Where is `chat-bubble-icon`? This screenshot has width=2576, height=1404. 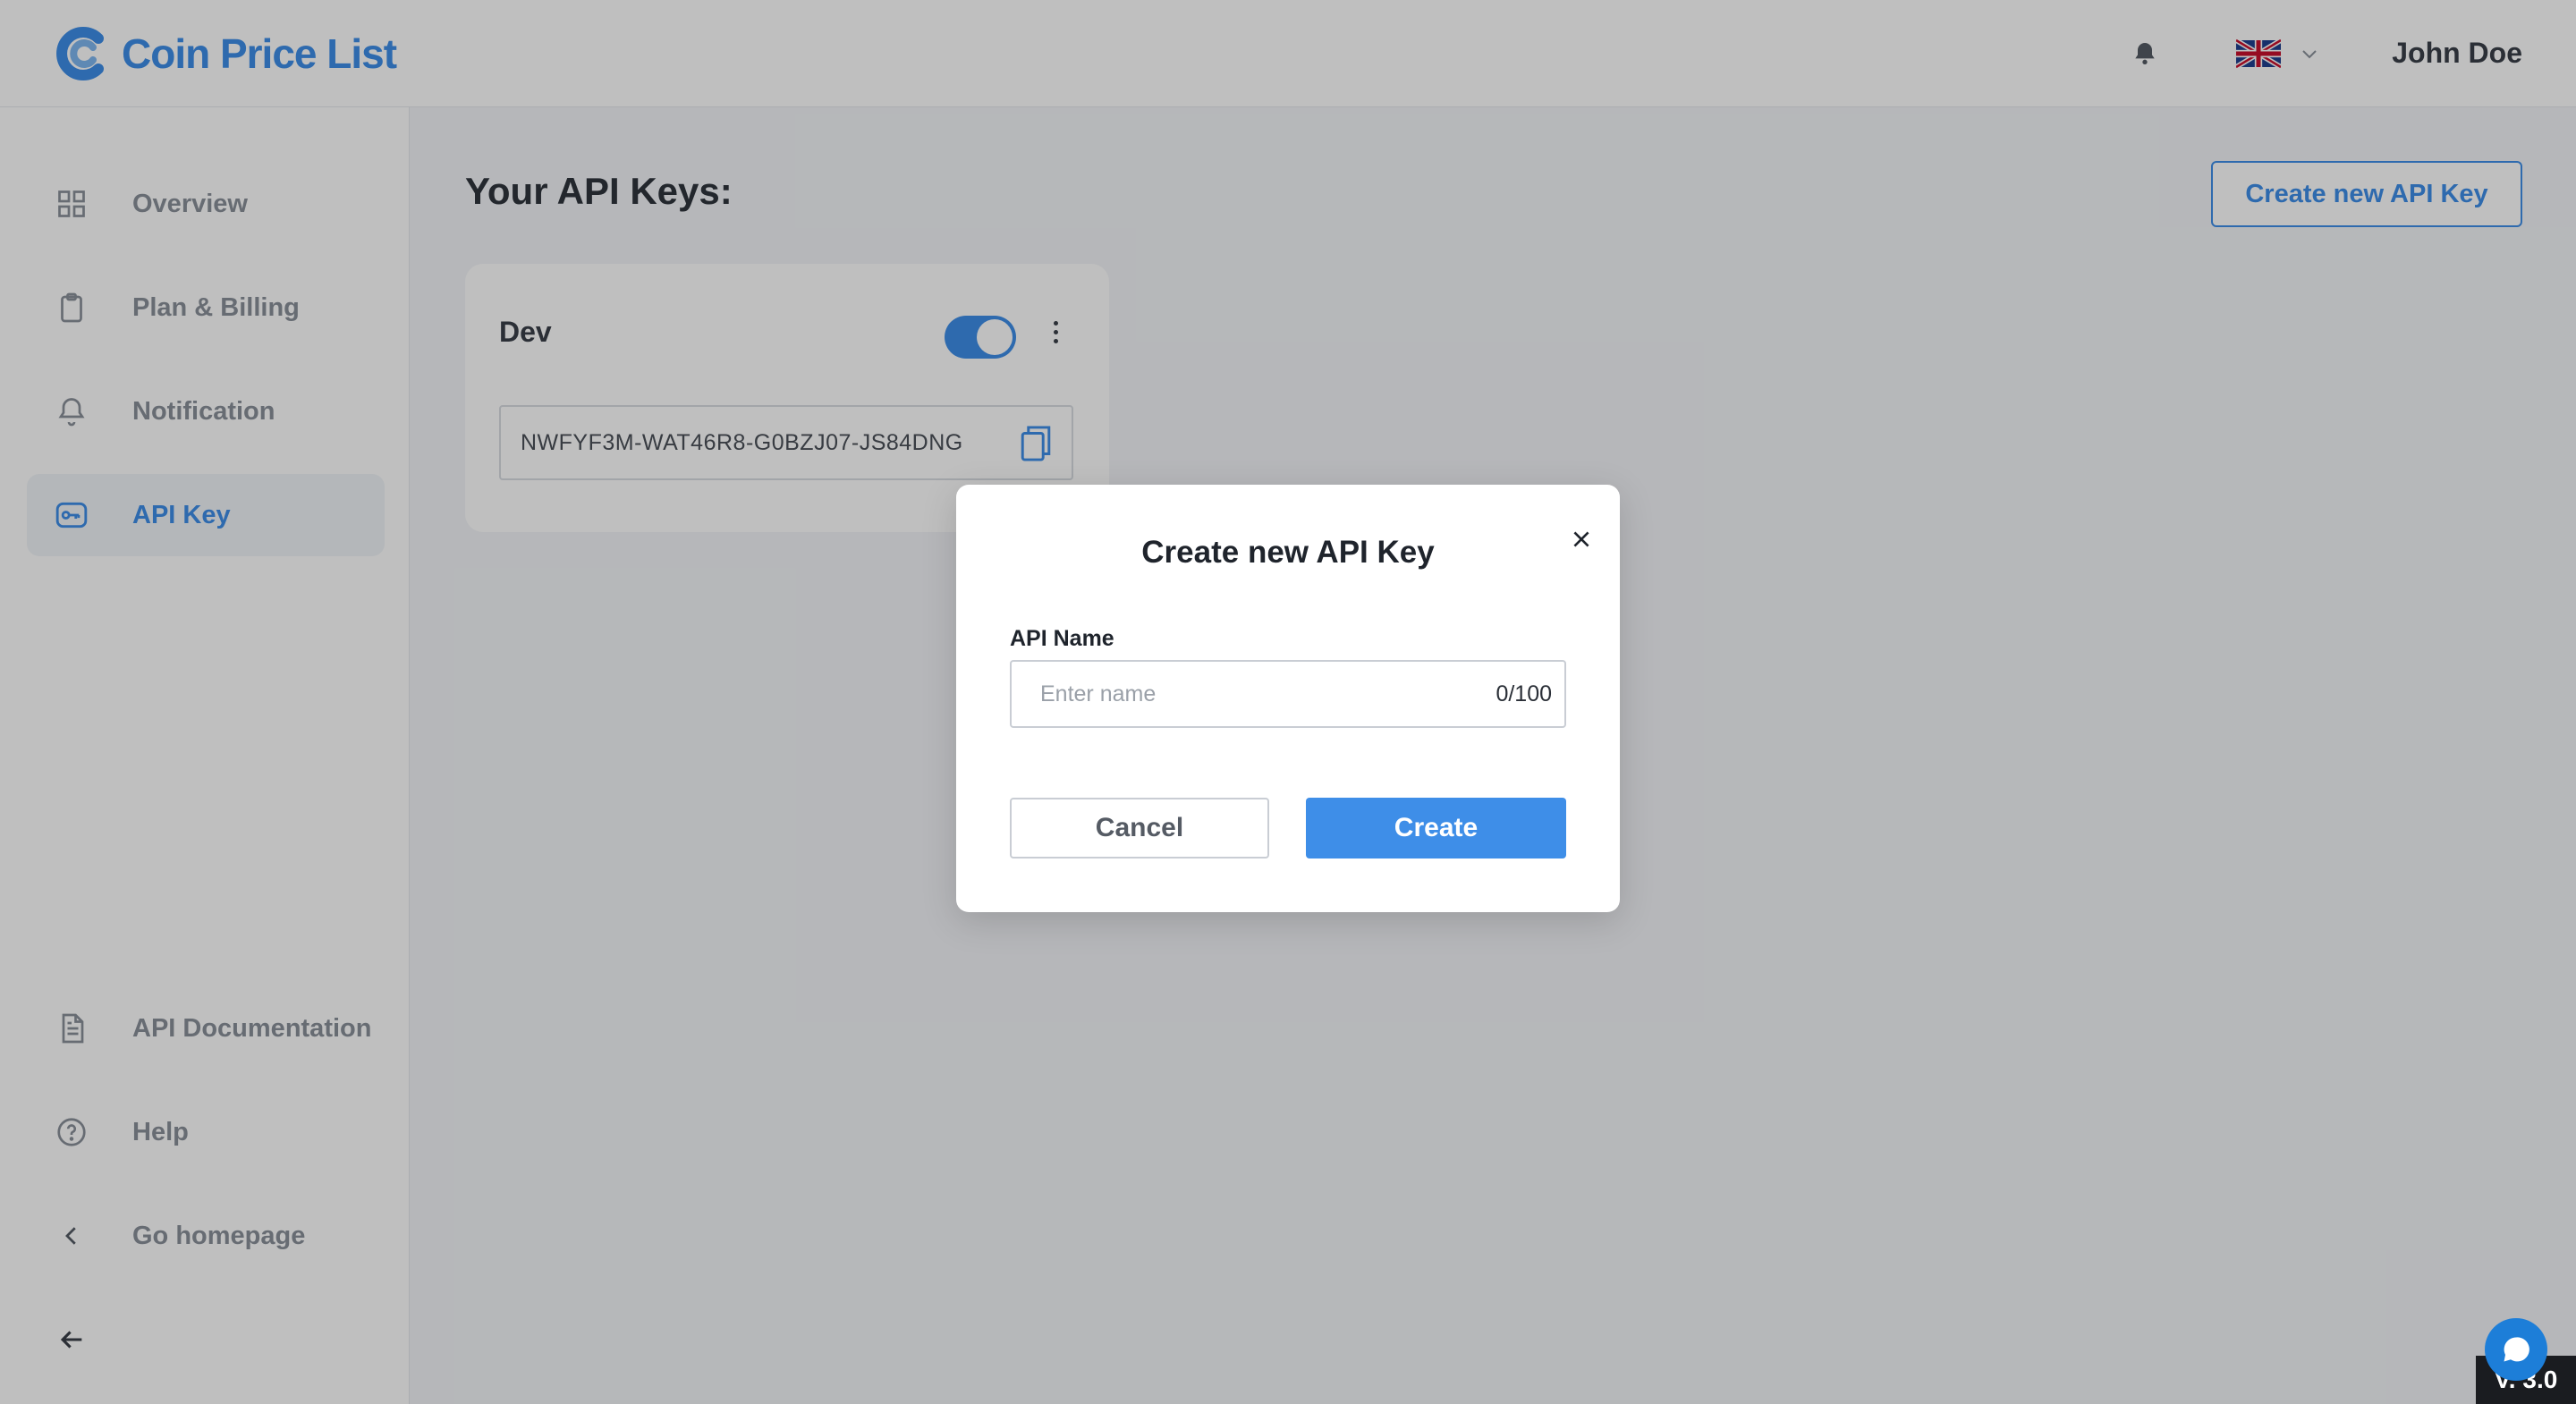
chat-bubble-icon is located at coordinates (2516, 1350).